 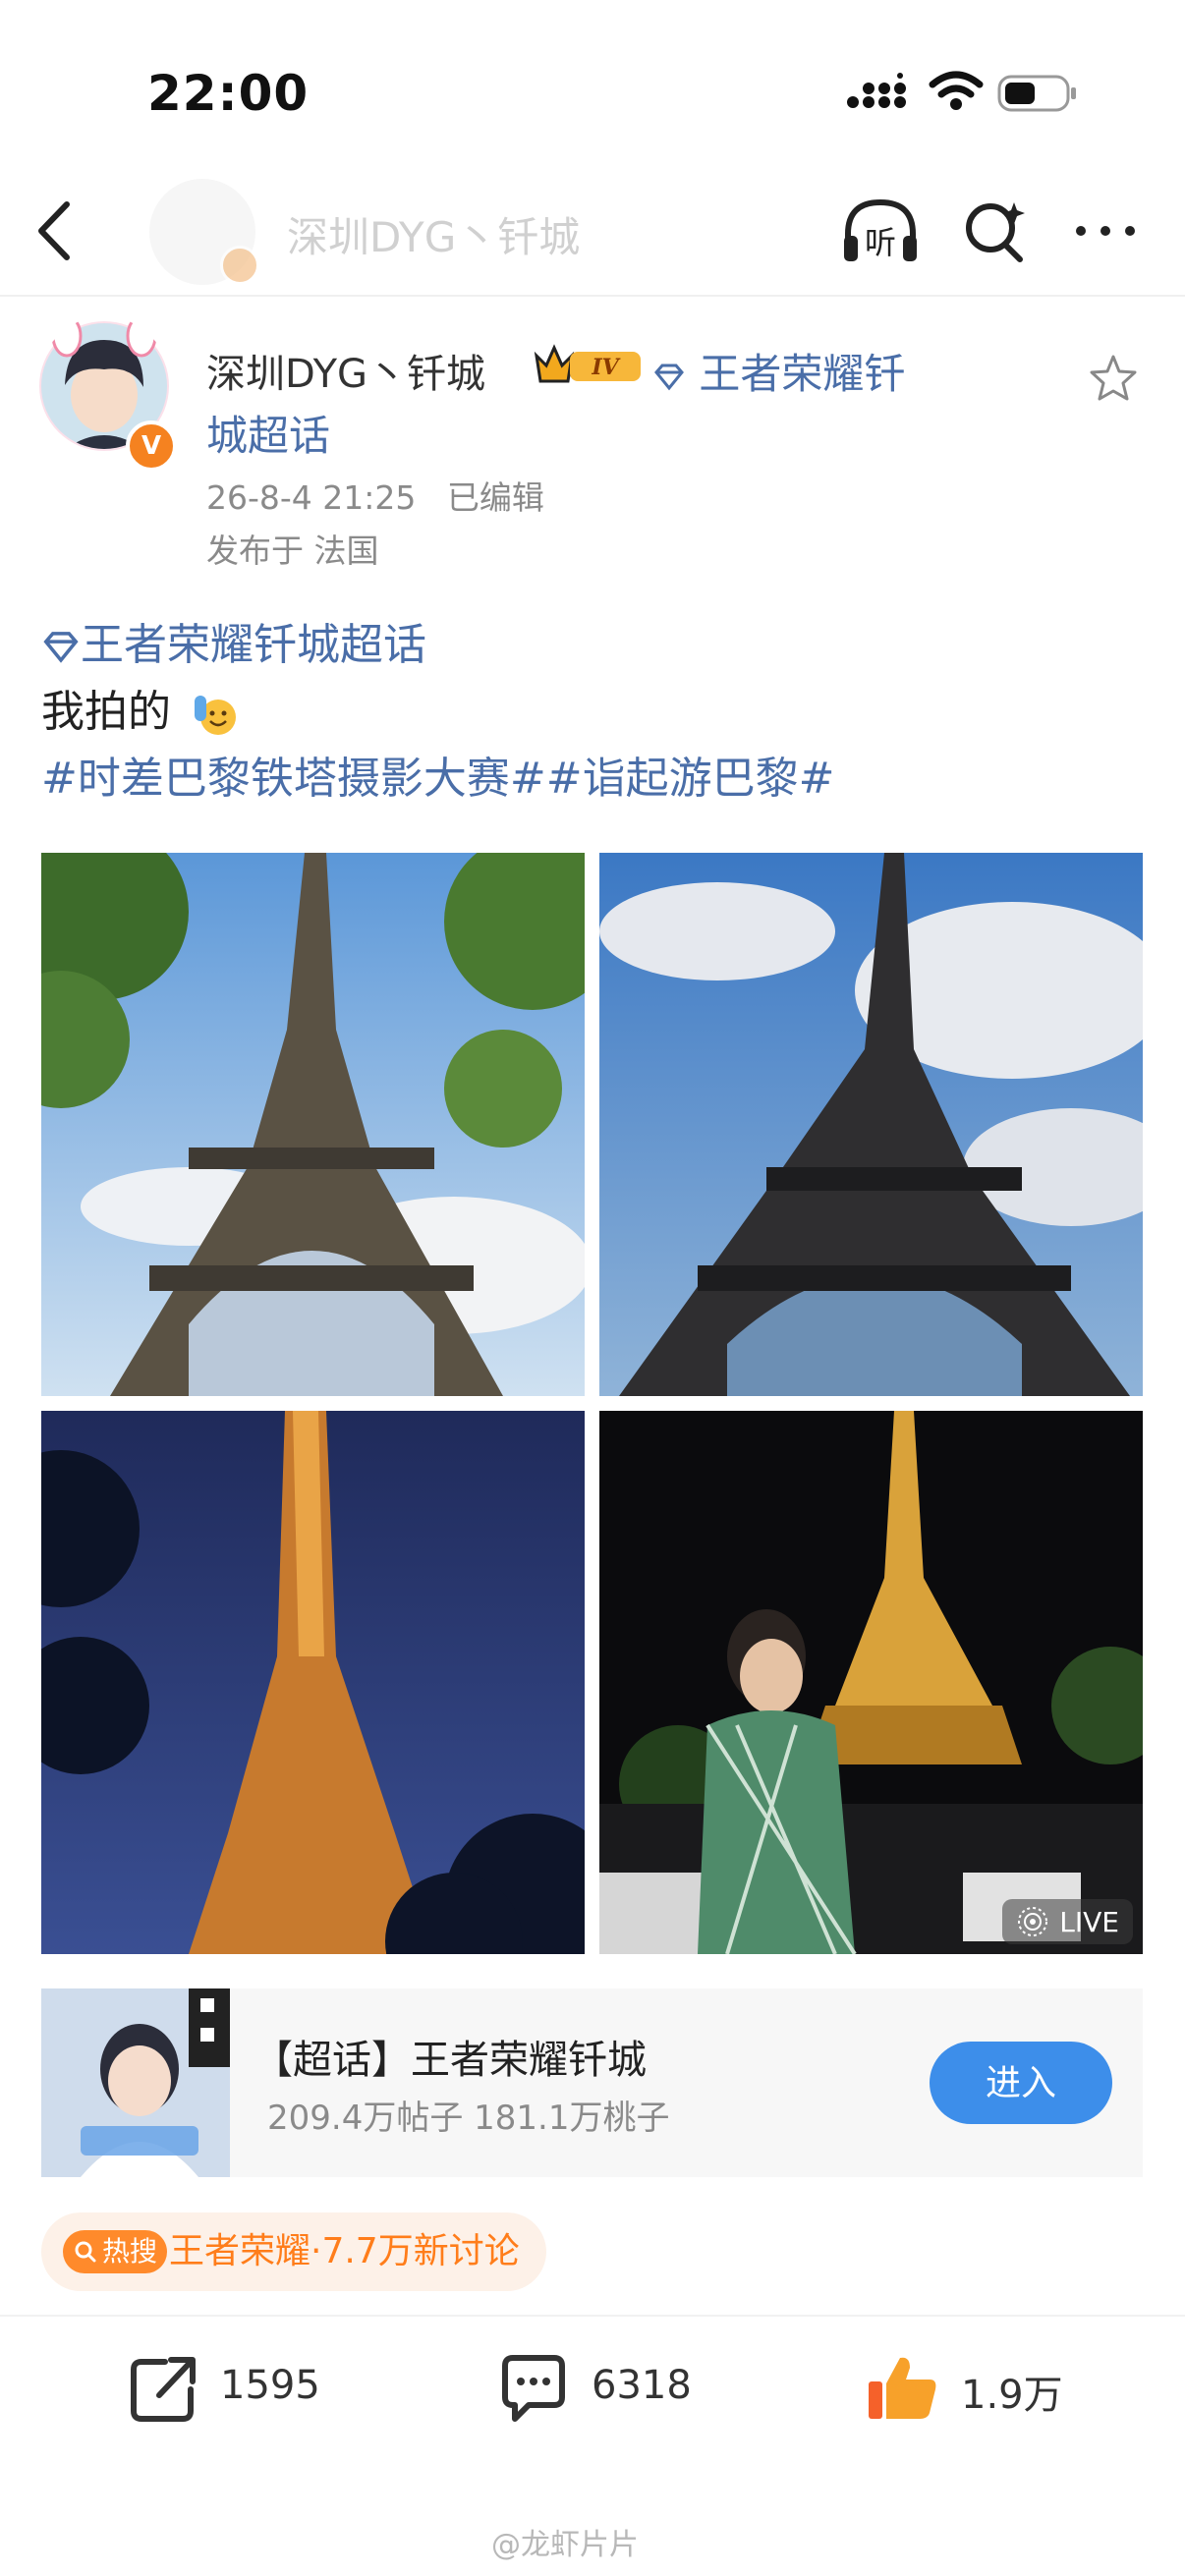 I want to click on status-time: 22:00, so click(x=229, y=93).